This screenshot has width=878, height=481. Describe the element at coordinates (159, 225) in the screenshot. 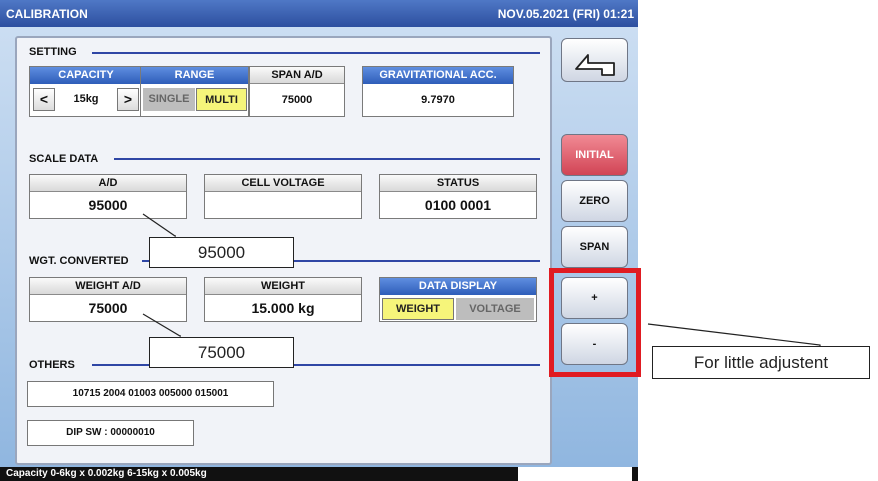

I see `callout-leader-ad` at that location.